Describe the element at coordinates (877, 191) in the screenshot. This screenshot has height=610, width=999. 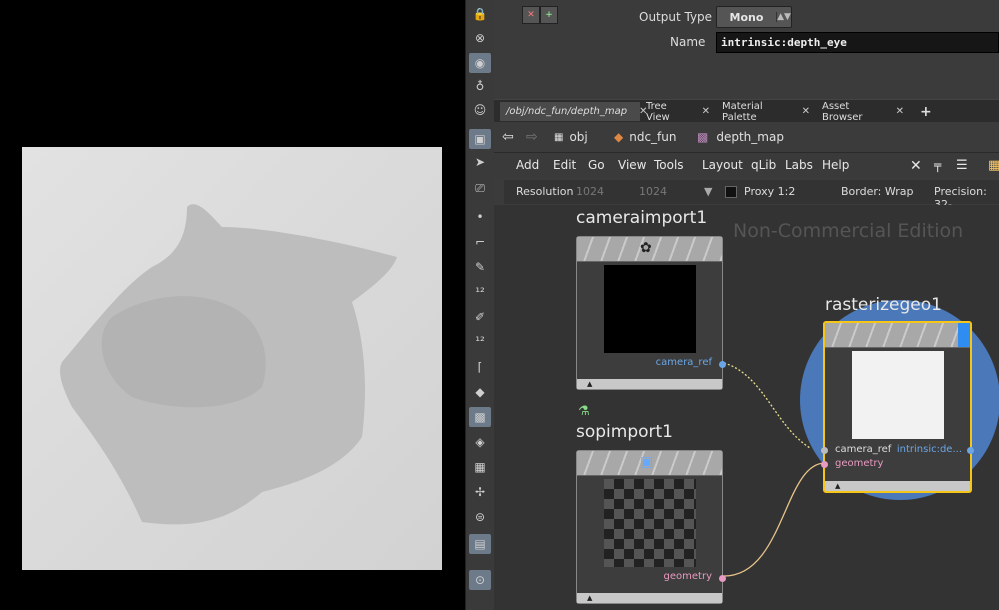
I see `border-label: Border: Wrap` at that location.